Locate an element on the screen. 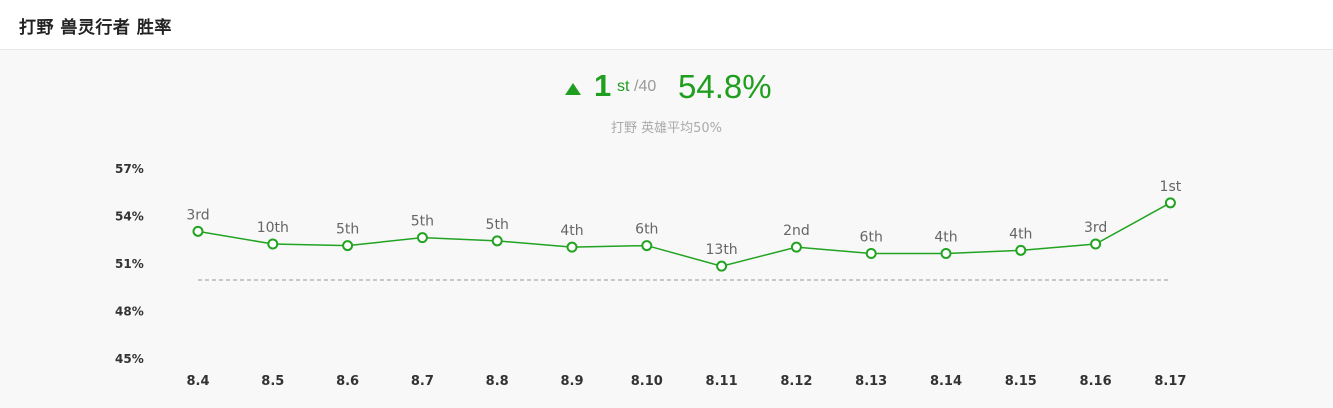 The height and width of the screenshot is (408, 1333). x-tick-label: 8.12 is located at coordinates (796, 381).